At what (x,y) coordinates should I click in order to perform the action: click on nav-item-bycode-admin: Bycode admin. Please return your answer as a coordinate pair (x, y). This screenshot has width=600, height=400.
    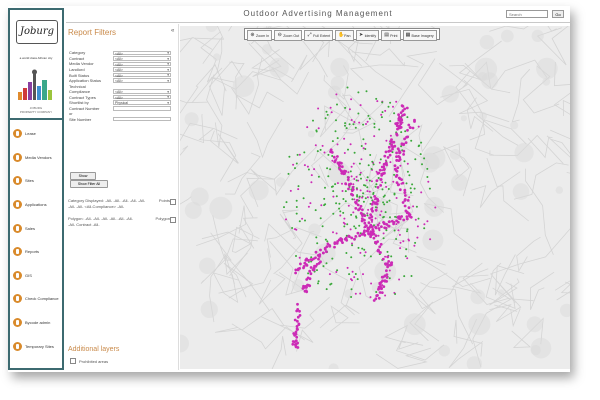
    Looking at the image, I should click on (36, 323).